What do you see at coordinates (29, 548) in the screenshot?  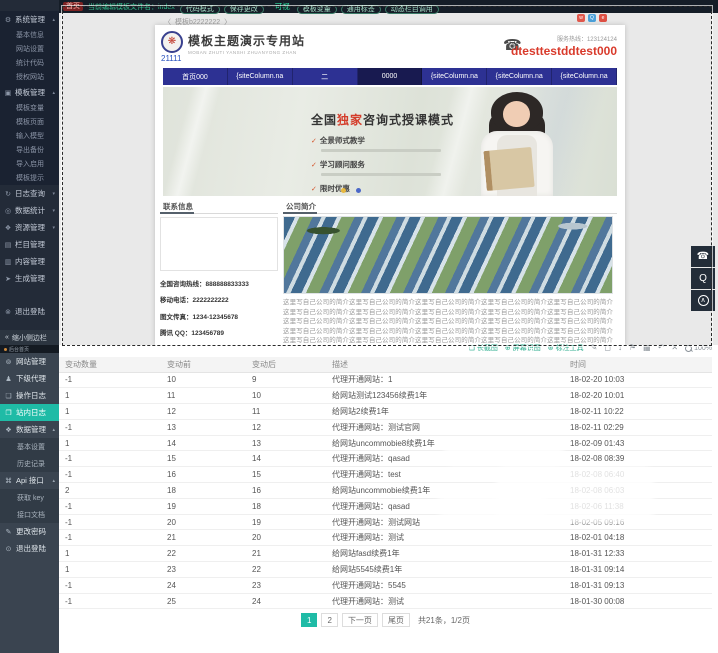 I see `sidebar-item-退出登陆: ⊙ 退出登陆` at bounding box center [29, 548].